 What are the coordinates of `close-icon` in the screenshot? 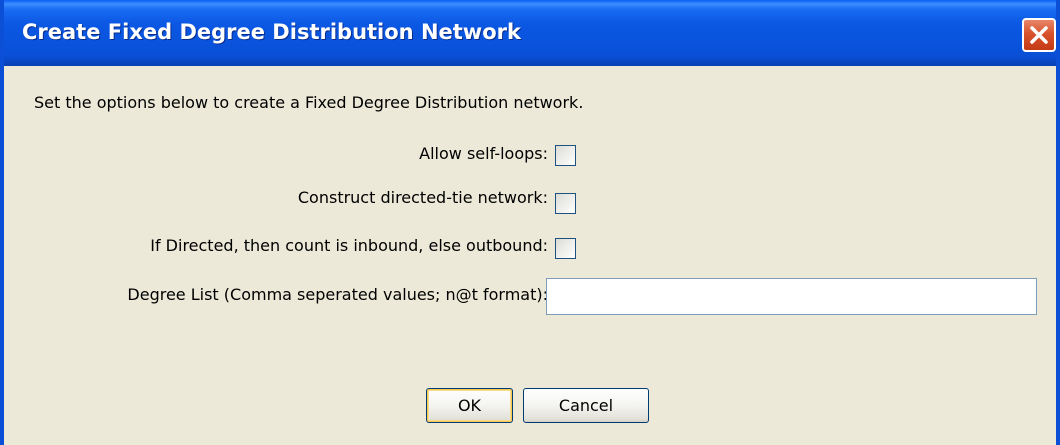 It's located at (1039, 35).